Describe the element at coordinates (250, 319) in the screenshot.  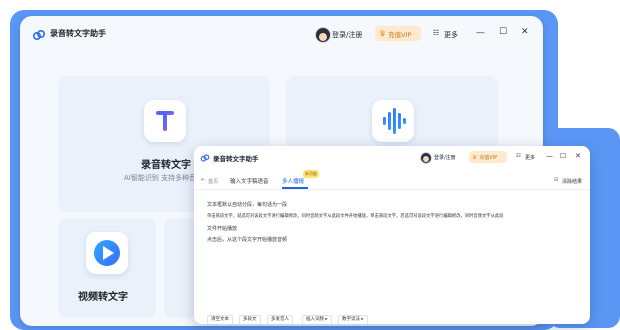
I see `multi-segment-button: 多段文` at that location.